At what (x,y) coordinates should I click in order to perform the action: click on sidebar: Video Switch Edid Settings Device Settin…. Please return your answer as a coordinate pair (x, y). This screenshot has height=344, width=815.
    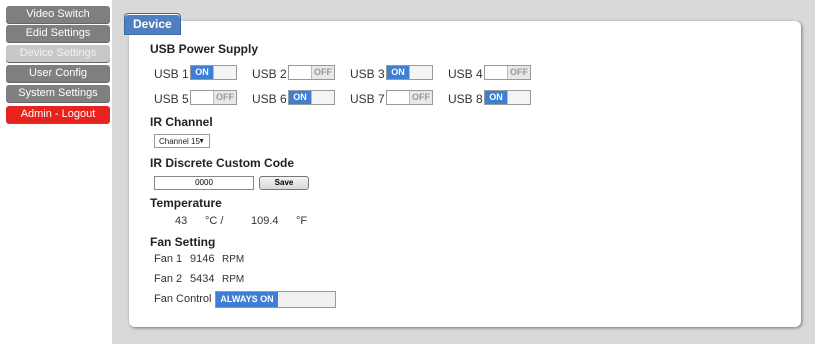
    Looking at the image, I should click on (56, 172).